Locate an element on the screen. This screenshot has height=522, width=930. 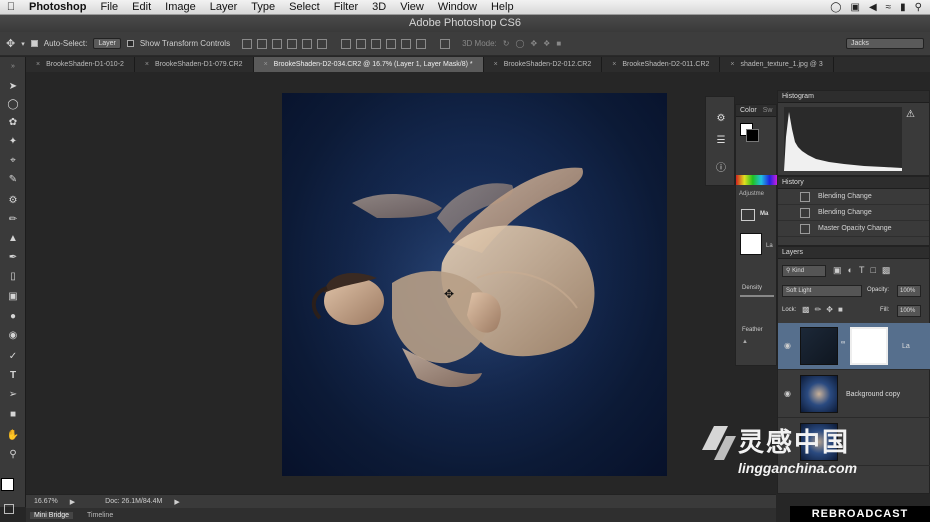
filter-shape-icon: □ is located at coordinates (875, 270).